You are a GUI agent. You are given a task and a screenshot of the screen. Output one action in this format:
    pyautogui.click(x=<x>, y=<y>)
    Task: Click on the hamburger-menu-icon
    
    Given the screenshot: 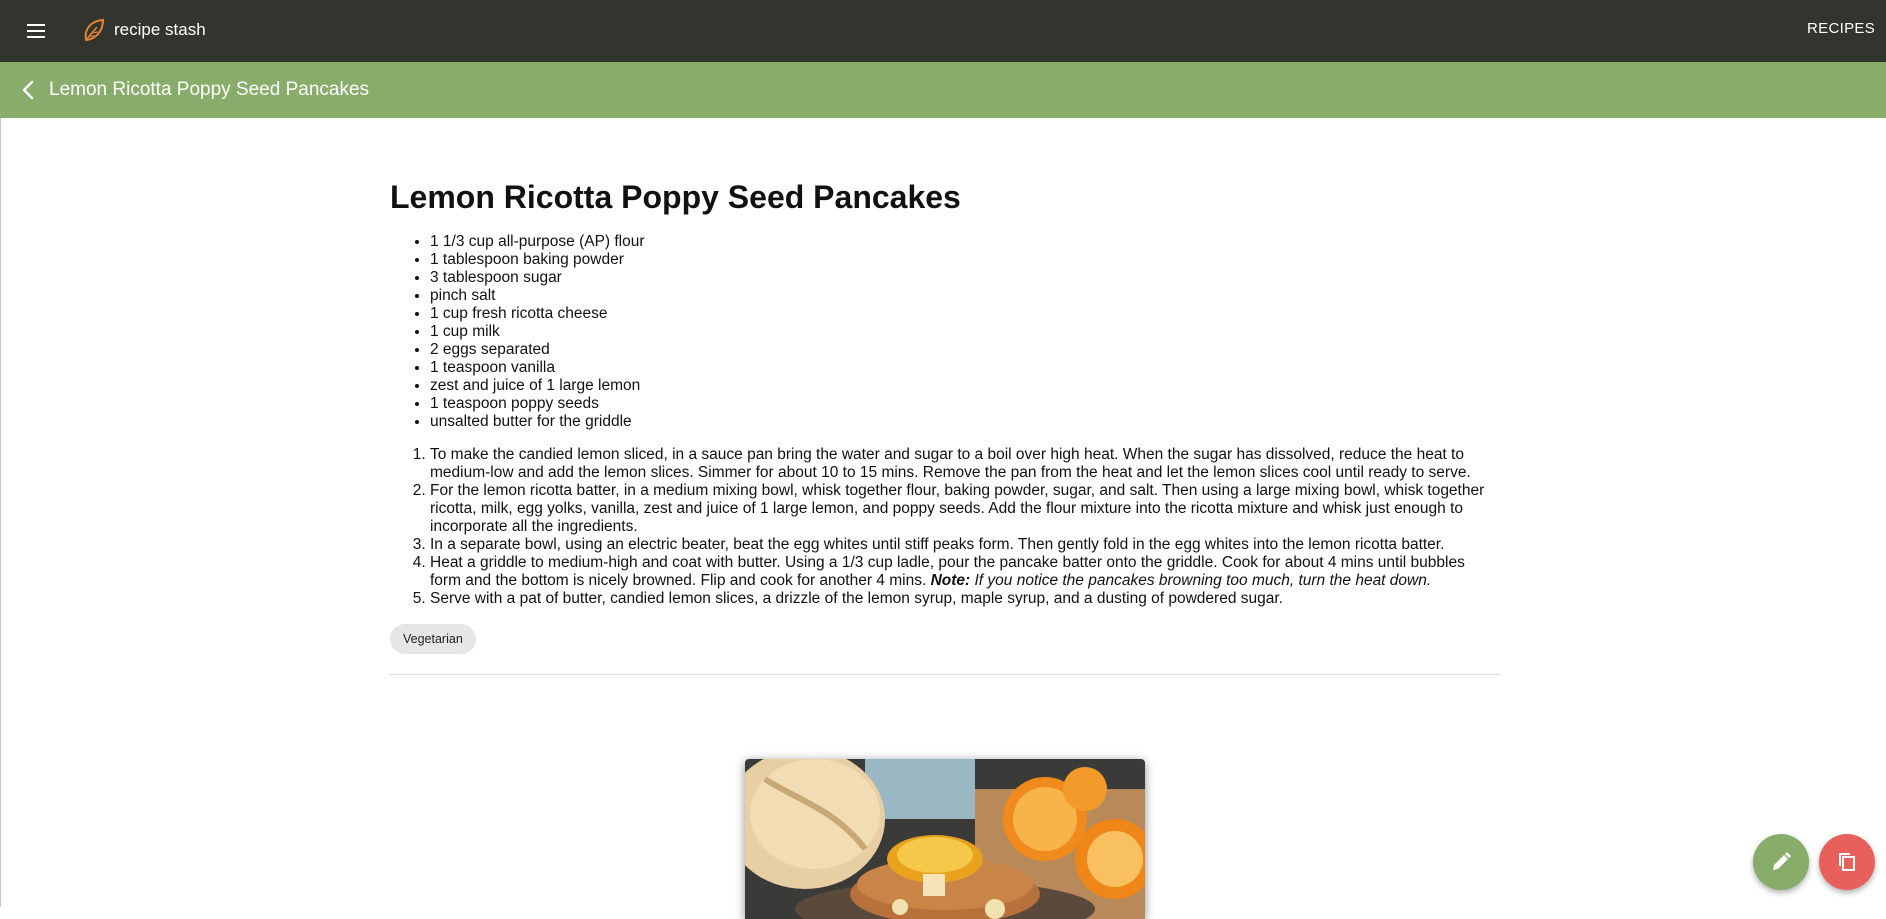 What is the action you would take?
    pyautogui.click(x=36, y=25)
    